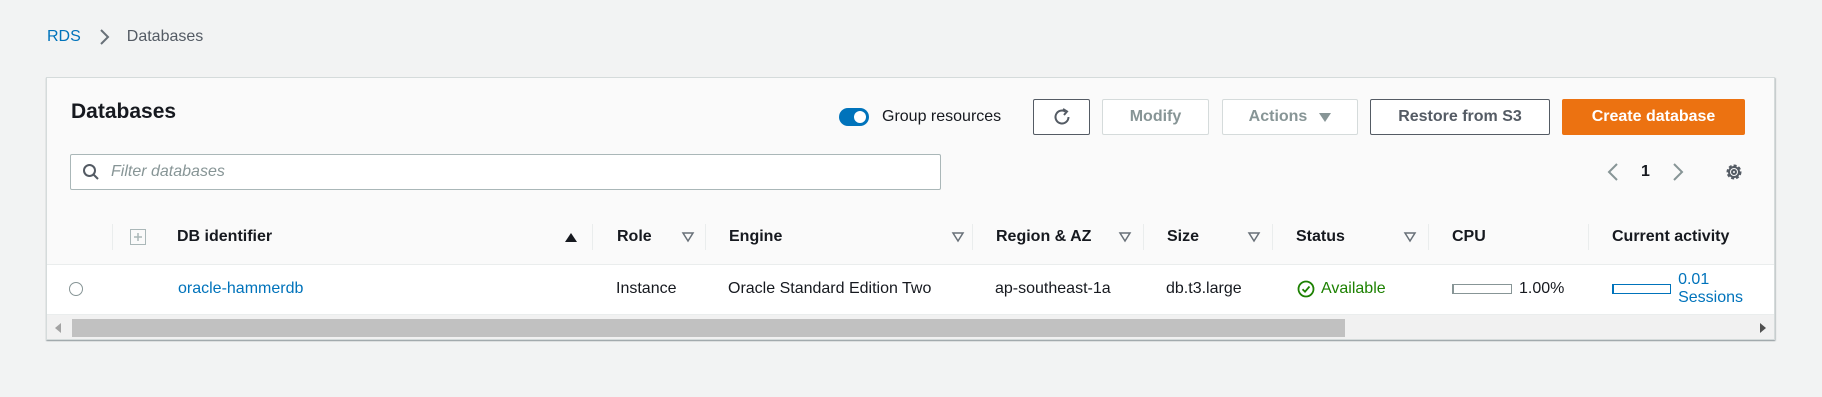 This screenshot has width=1822, height=397. Describe the element at coordinates (1155, 117) in the screenshot. I see `modify-button: Modify` at that location.